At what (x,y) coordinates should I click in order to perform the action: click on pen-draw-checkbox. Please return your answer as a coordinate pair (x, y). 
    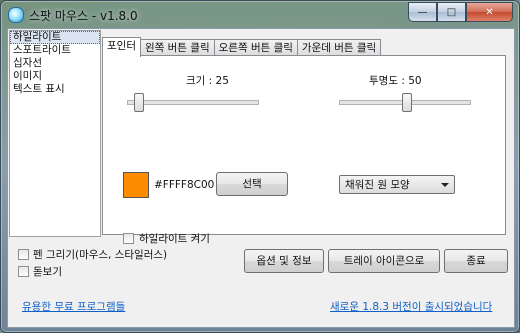
    Looking at the image, I should click on (23, 254).